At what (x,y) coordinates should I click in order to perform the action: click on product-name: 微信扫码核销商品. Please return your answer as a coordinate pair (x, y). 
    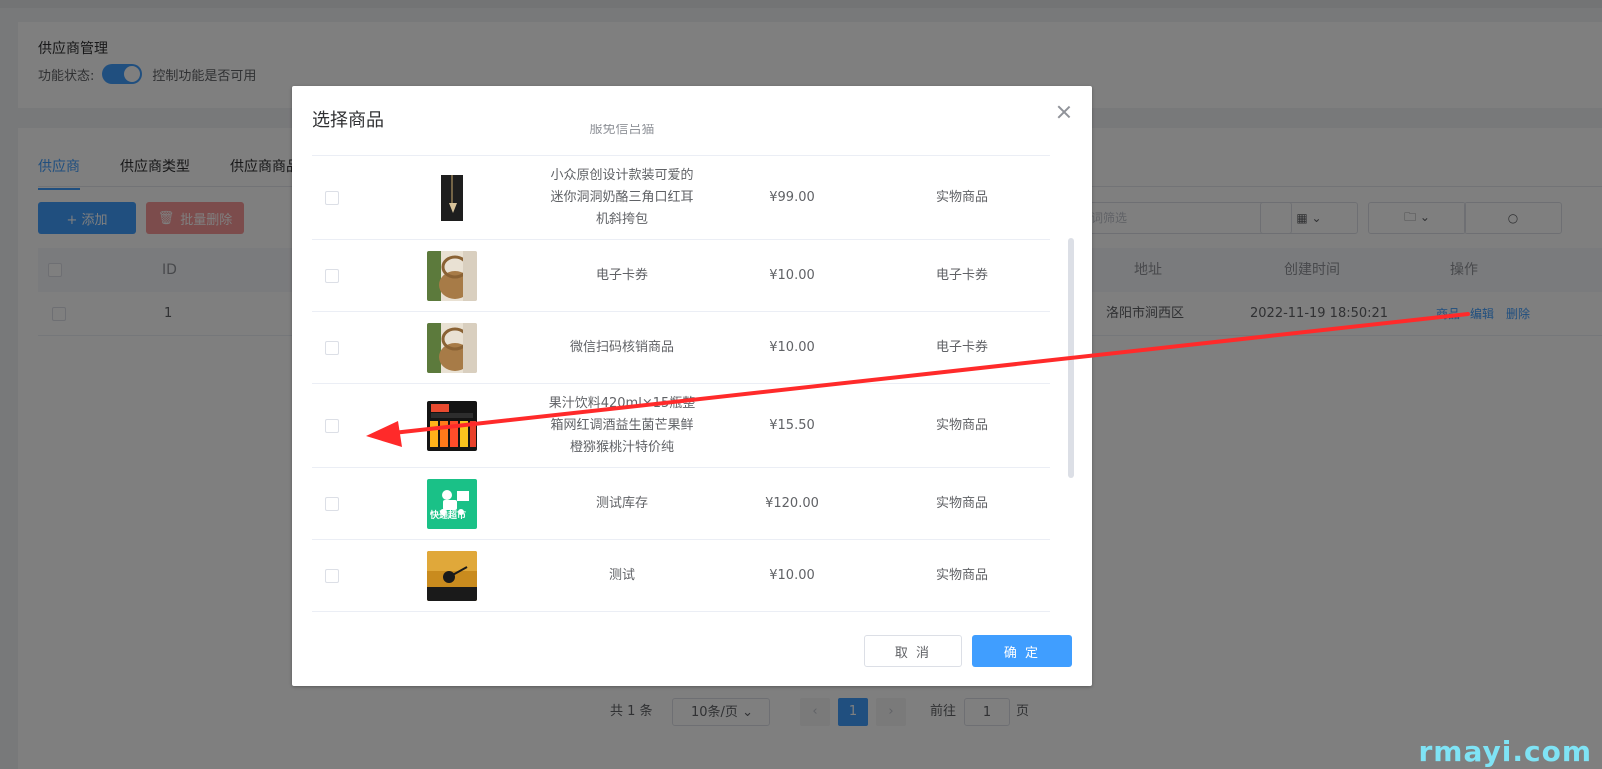
    Looking at the image, I should click on (622, 347).